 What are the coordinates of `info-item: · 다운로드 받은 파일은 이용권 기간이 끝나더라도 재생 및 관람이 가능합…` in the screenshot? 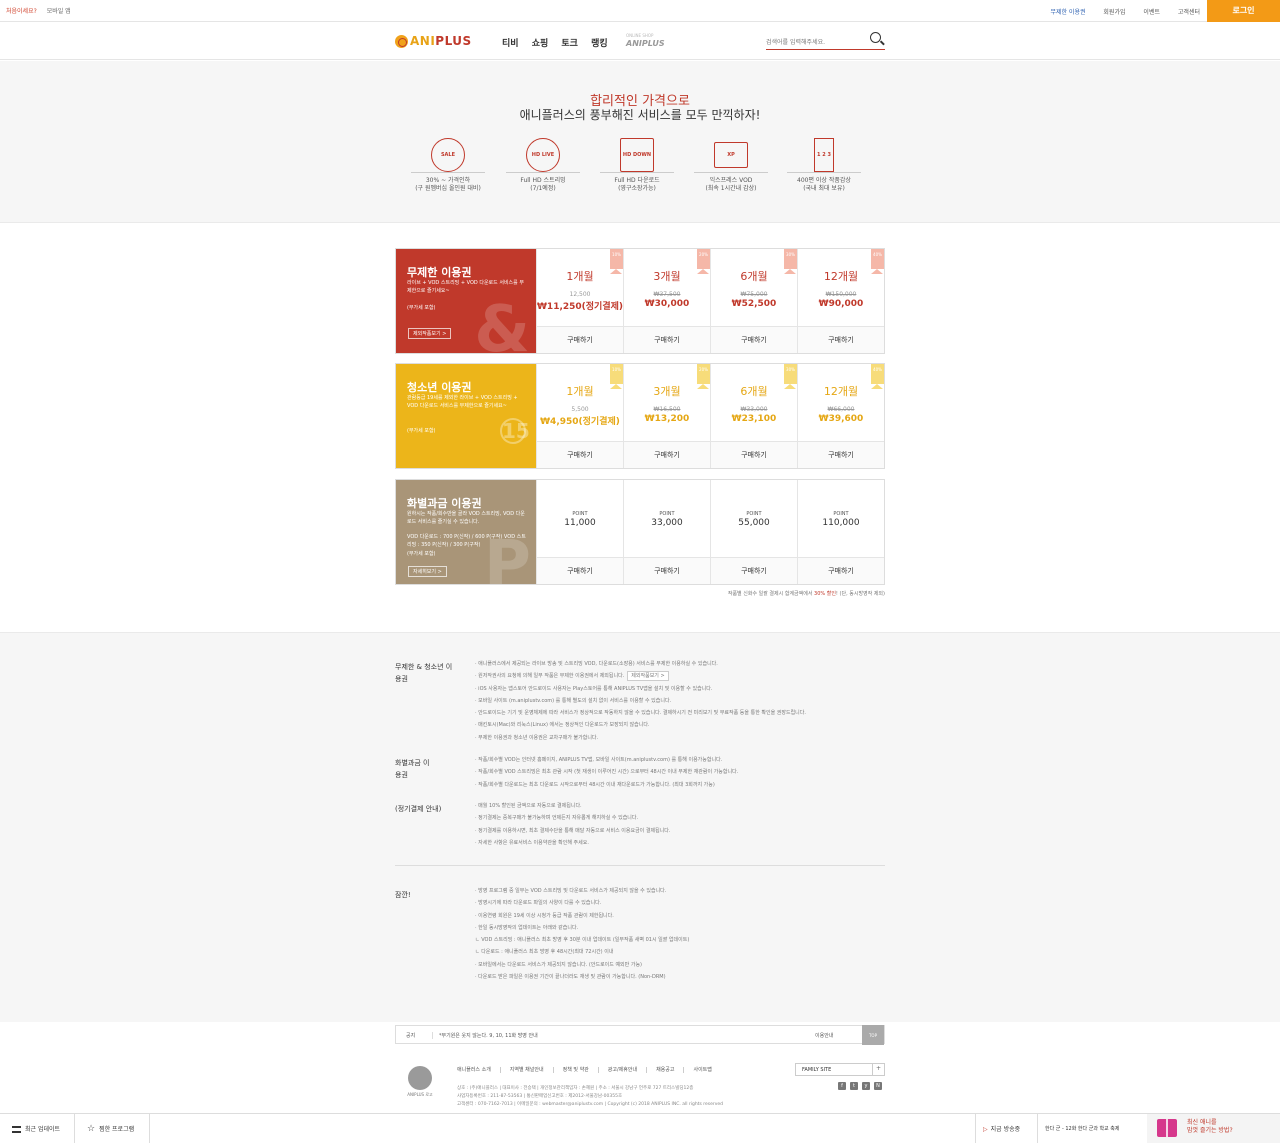 It's located at (570, 977).